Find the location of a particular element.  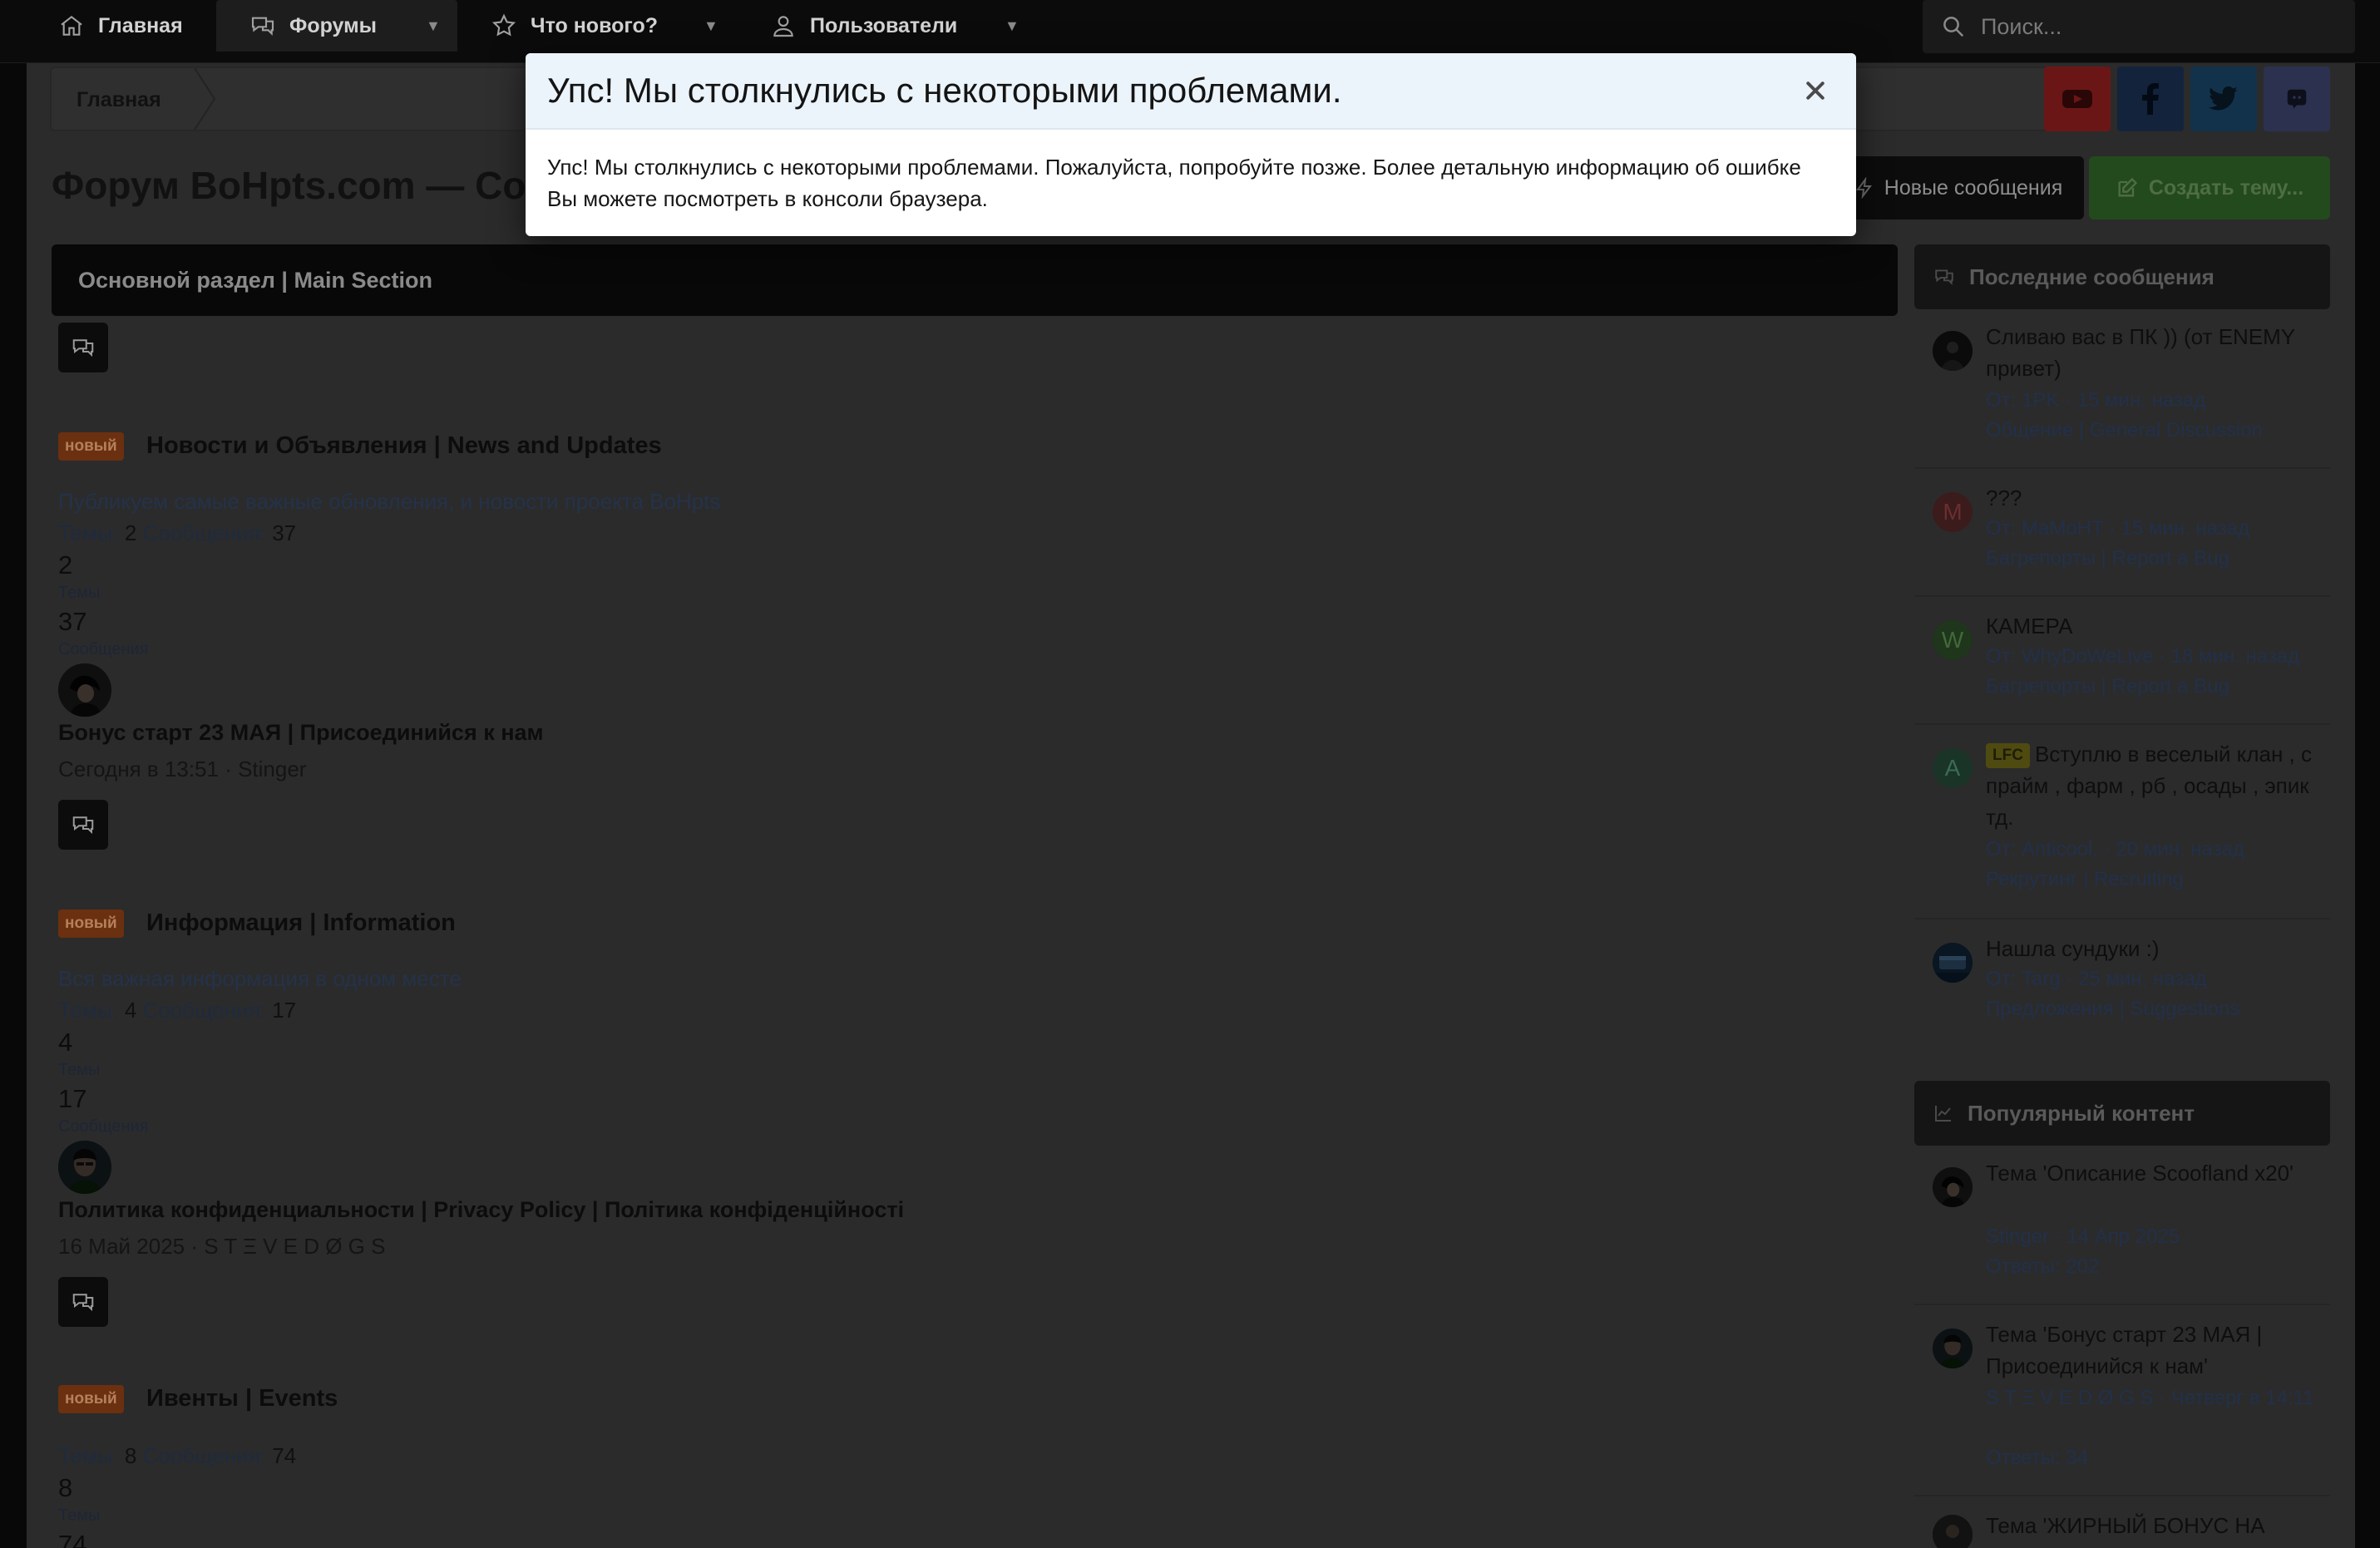

facebook-button is located at coordinates (2150, 99).